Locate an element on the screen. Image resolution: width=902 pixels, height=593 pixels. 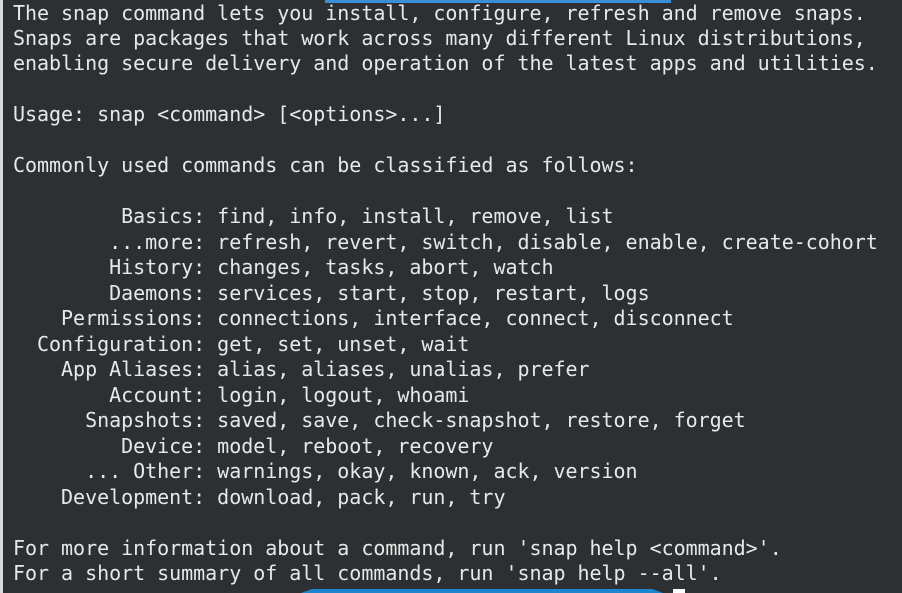
terminal-line: Device: model, reboot, recovery is located at coordinates (253, 446).